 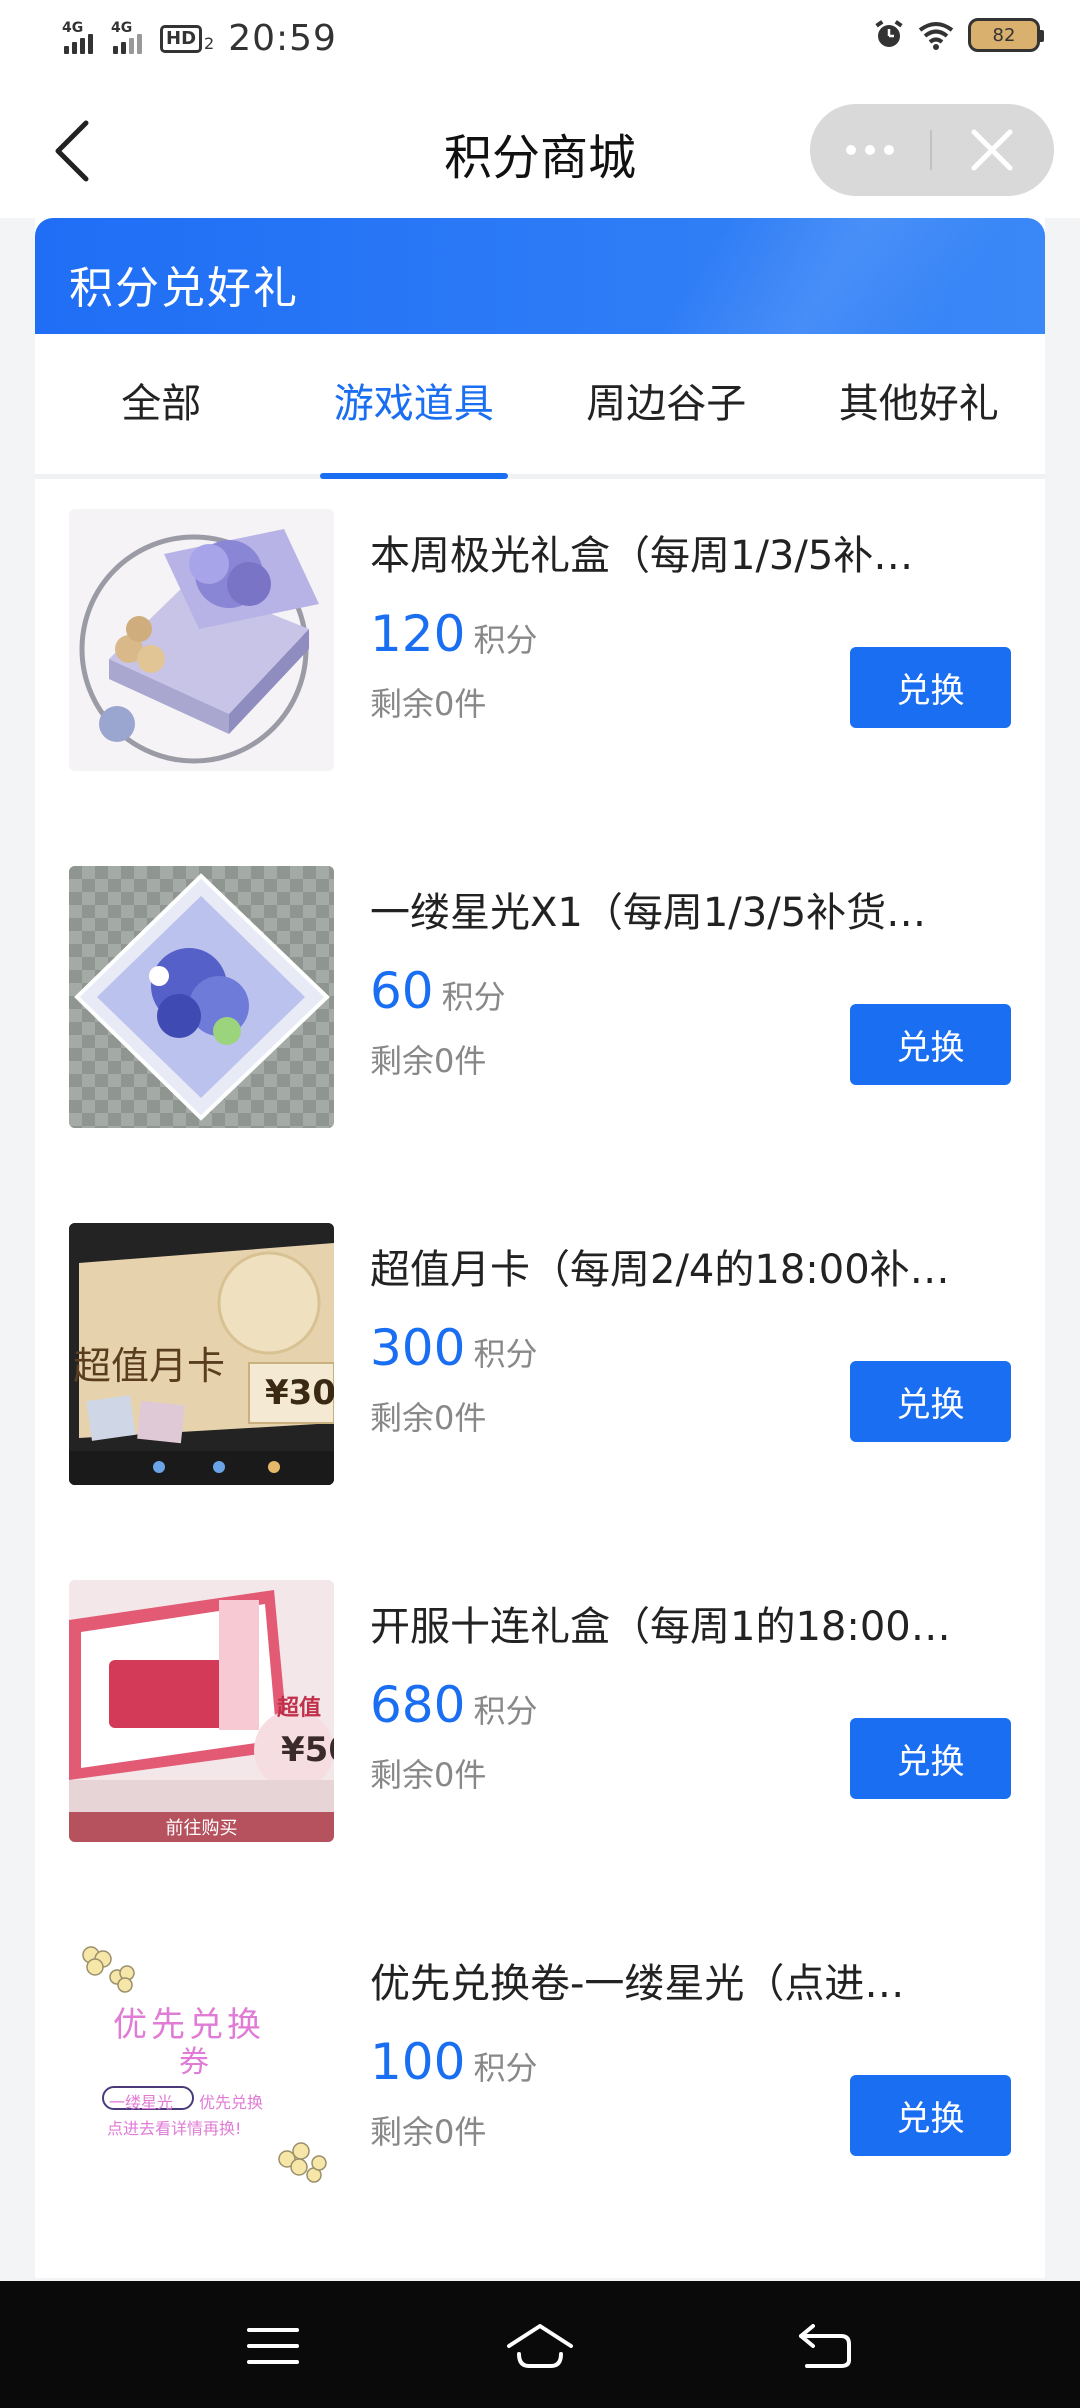 I want to click on status-left: 4G 4G HD 2 20:59, so click(x=199, y=38).